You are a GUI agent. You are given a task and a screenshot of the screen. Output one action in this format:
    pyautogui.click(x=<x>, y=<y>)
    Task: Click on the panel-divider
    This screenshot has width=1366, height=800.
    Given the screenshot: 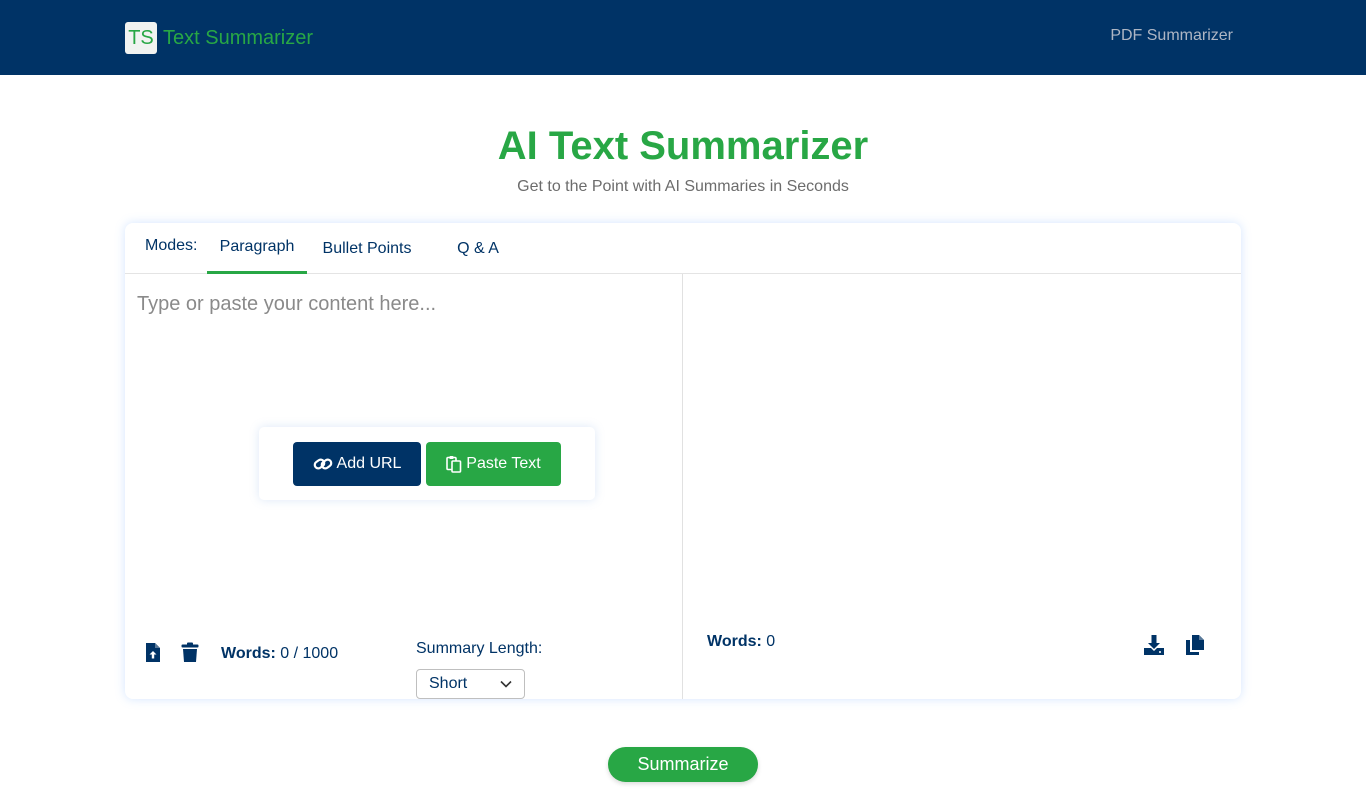 What is the action you would take?
    pyautogui.click(x=682, y=486)
    